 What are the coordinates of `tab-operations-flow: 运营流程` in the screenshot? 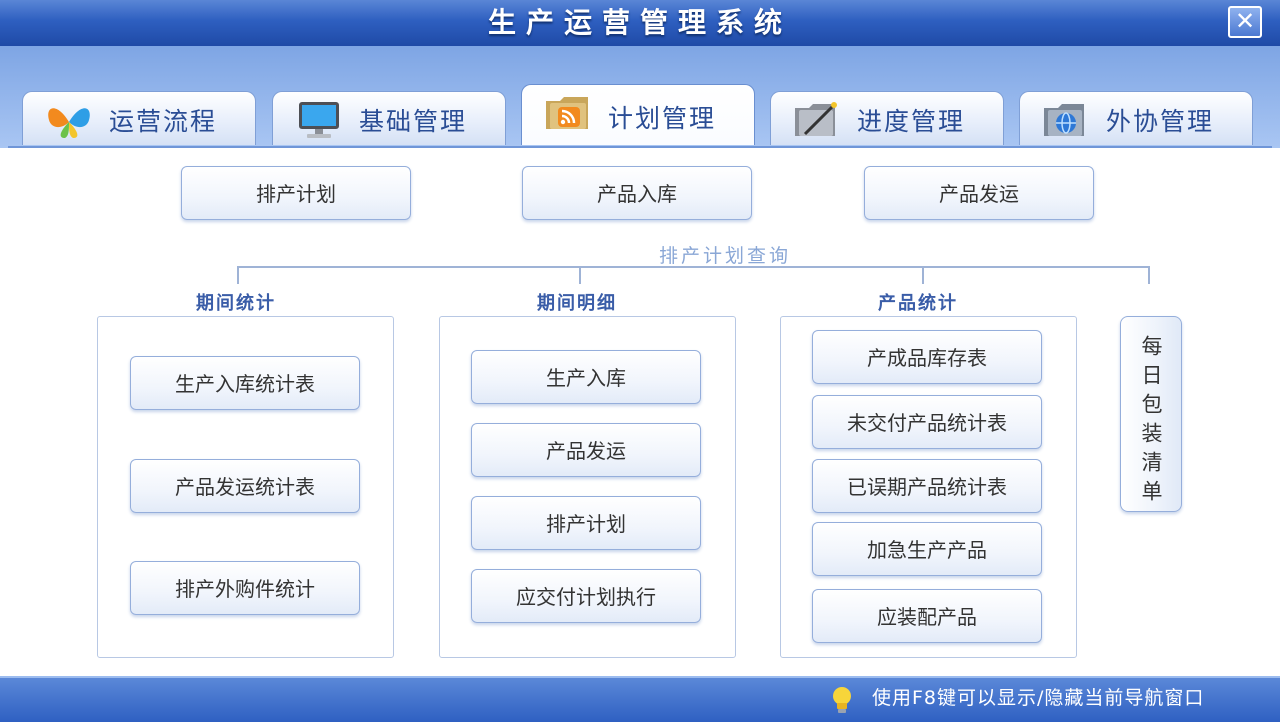 It's located at (139, 118).